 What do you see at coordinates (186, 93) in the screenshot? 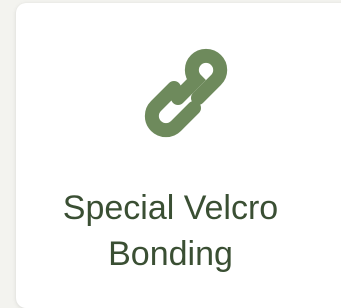
I see `link-icon` at bounding box center [186, 93].